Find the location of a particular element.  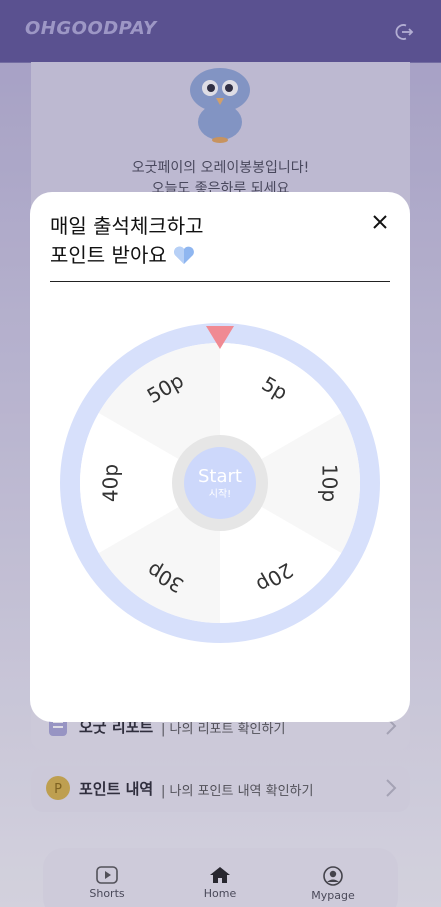

start-button-label: Start is located at coordinates (220, 476).